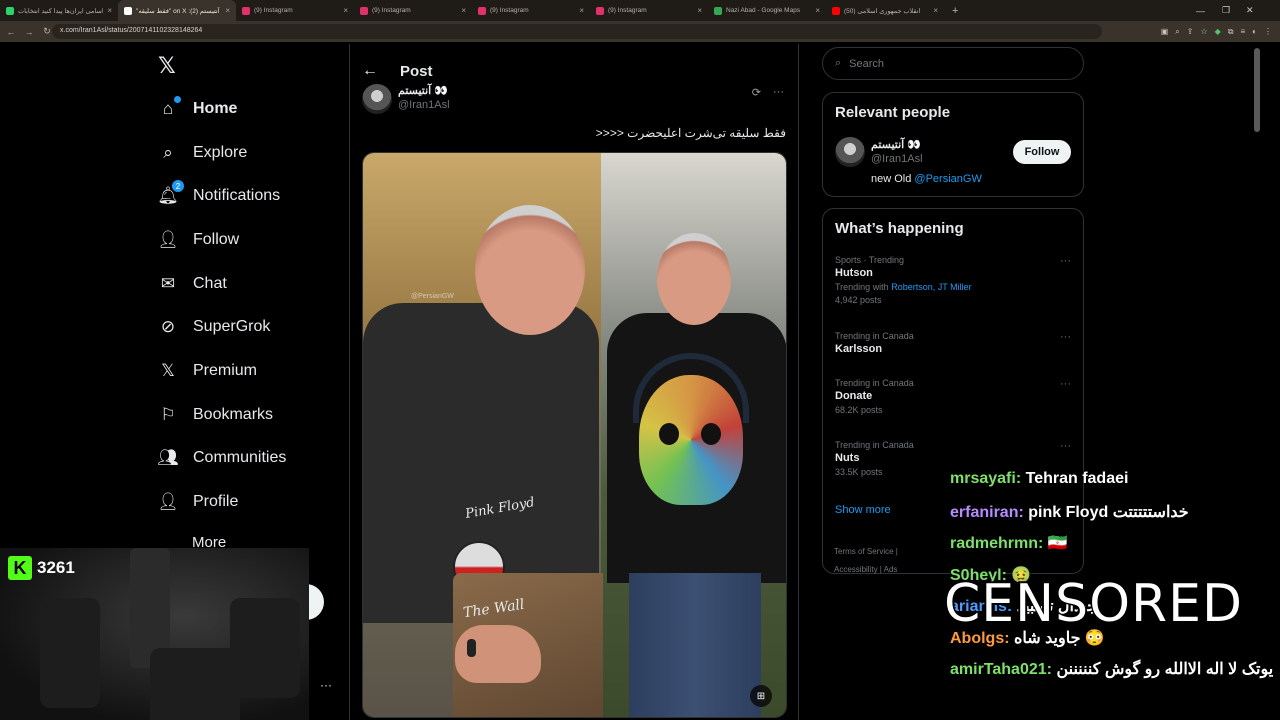 Image resolution: width=1280 pixels, height=720 pixels. Describe the element at coordinates (893, 179) in the screenshot. I see `bio-text: new Old` at that location.